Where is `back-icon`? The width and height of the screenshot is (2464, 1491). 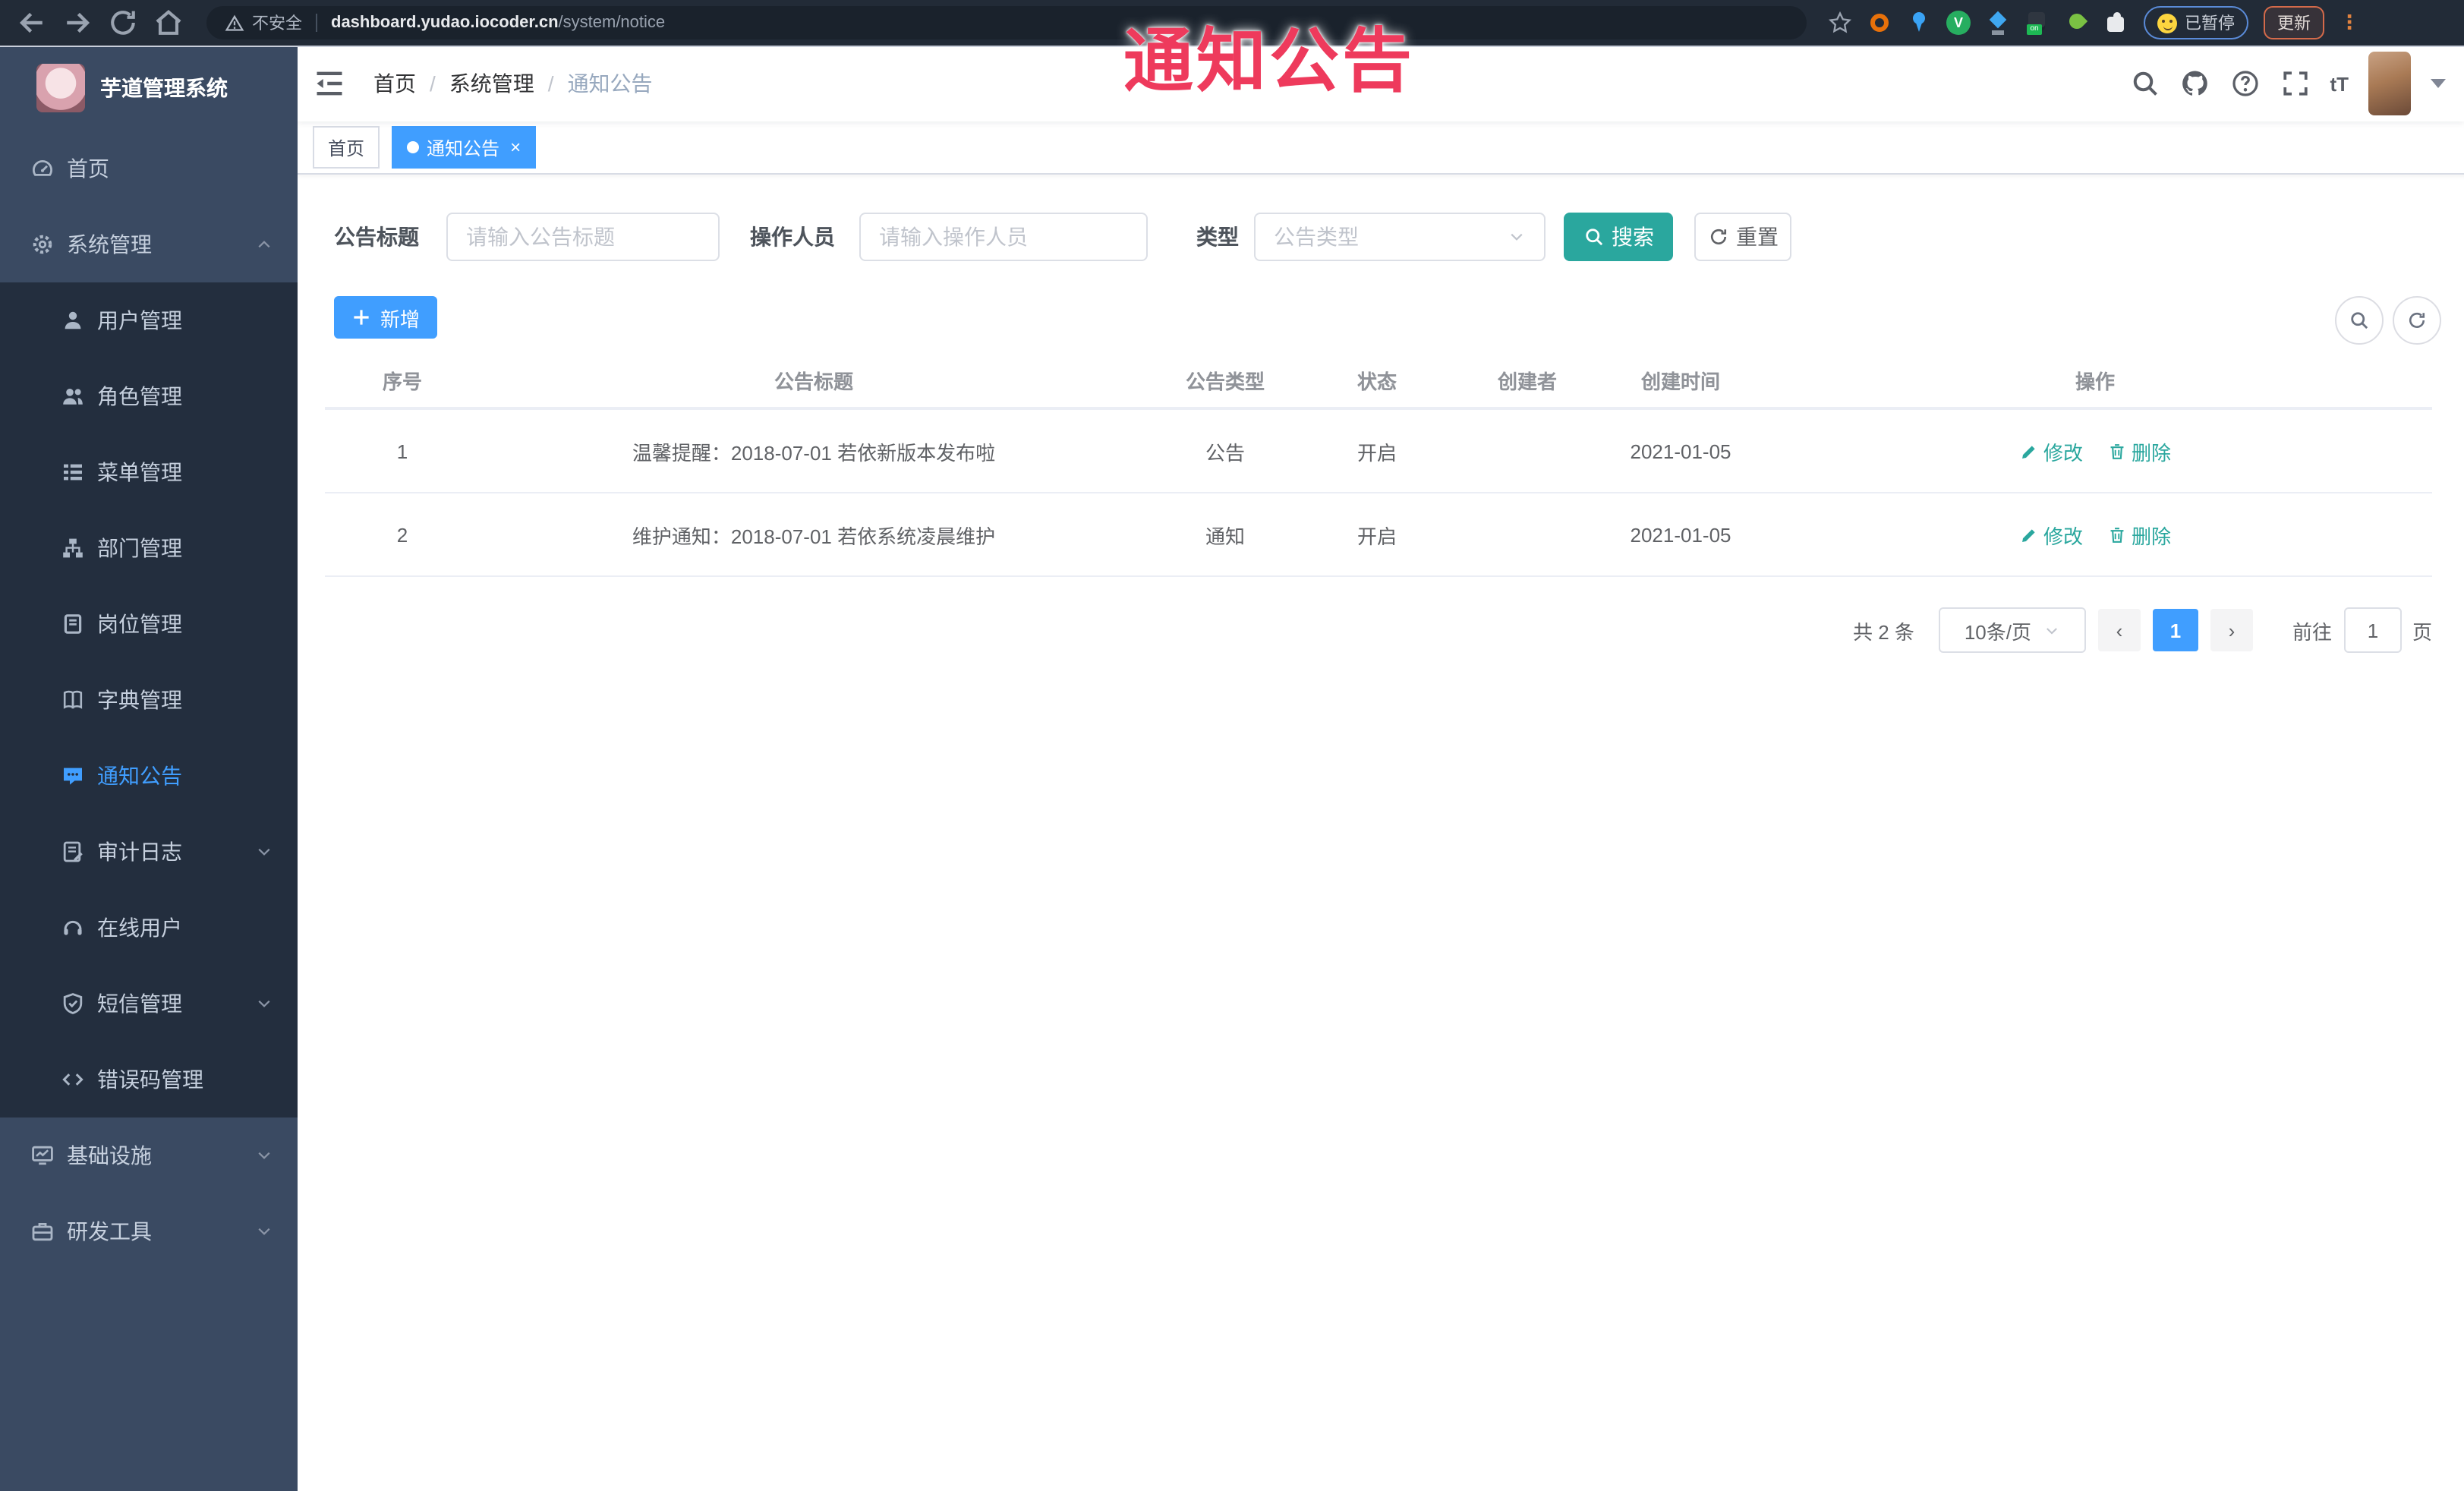
back-icon is located at coordinates (32, 22).